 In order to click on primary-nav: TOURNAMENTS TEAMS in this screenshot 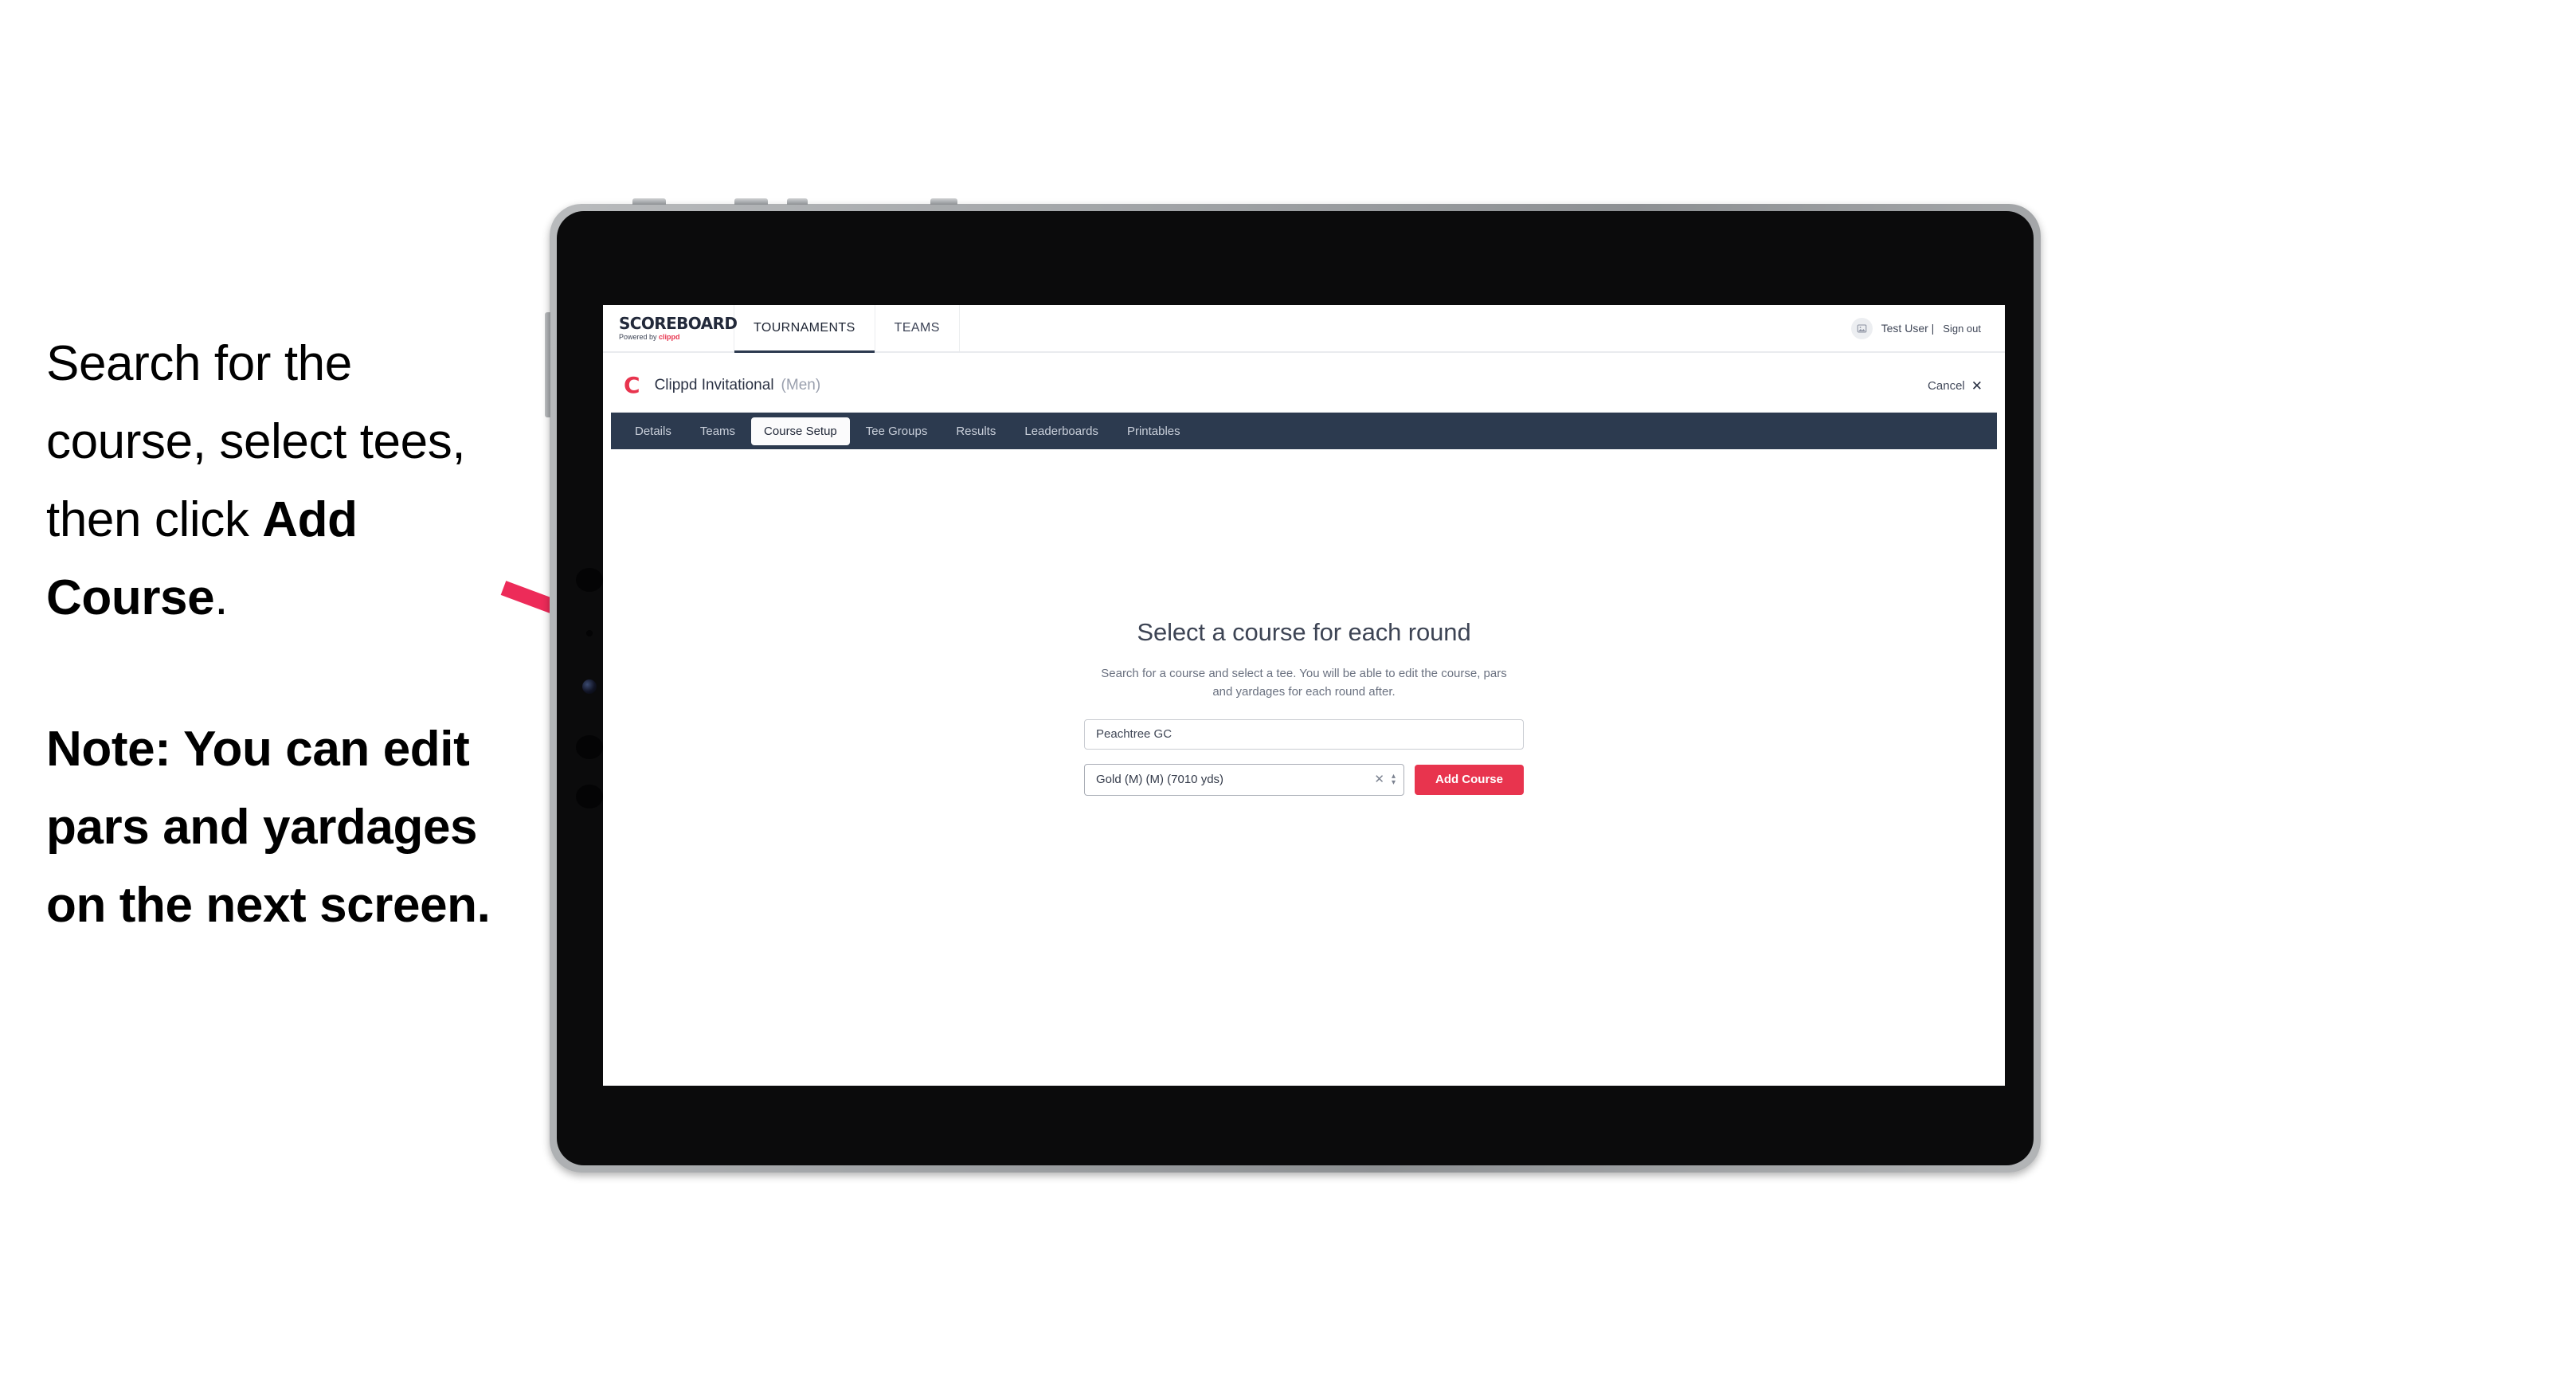, I will do `click(847, 329)`.